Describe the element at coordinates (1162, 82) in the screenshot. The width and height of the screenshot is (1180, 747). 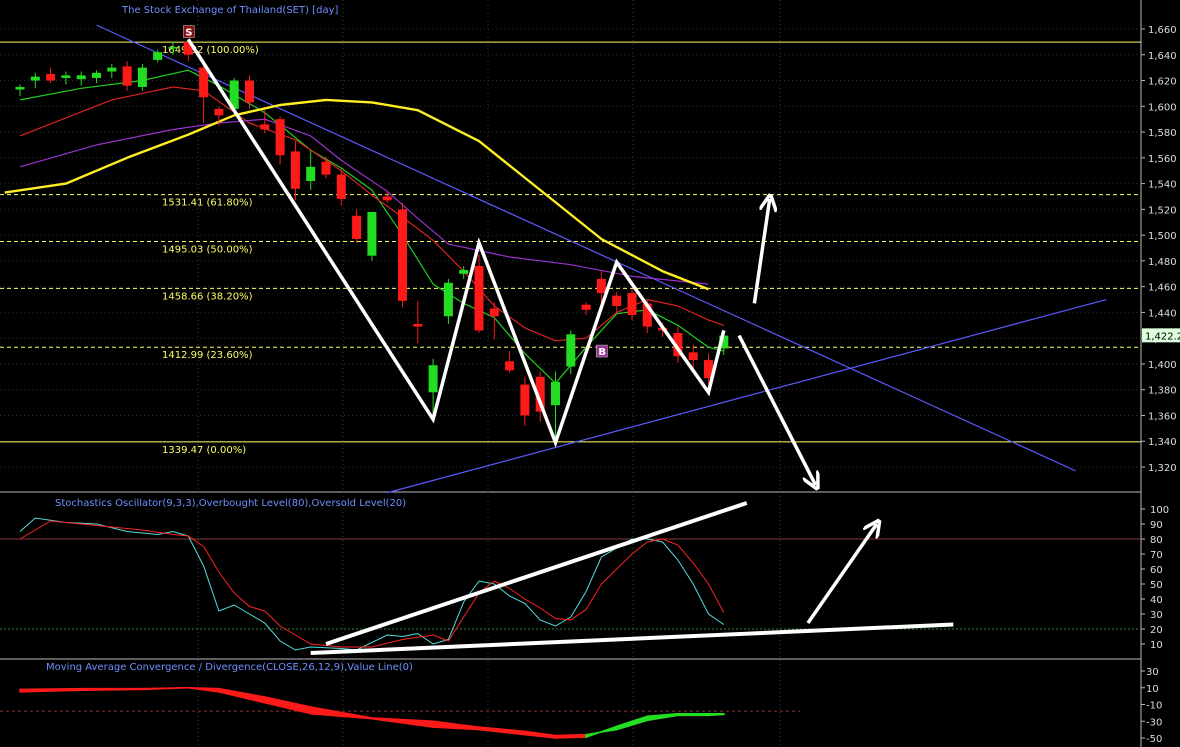
I see `y-tick-label: 1,620` at that location.